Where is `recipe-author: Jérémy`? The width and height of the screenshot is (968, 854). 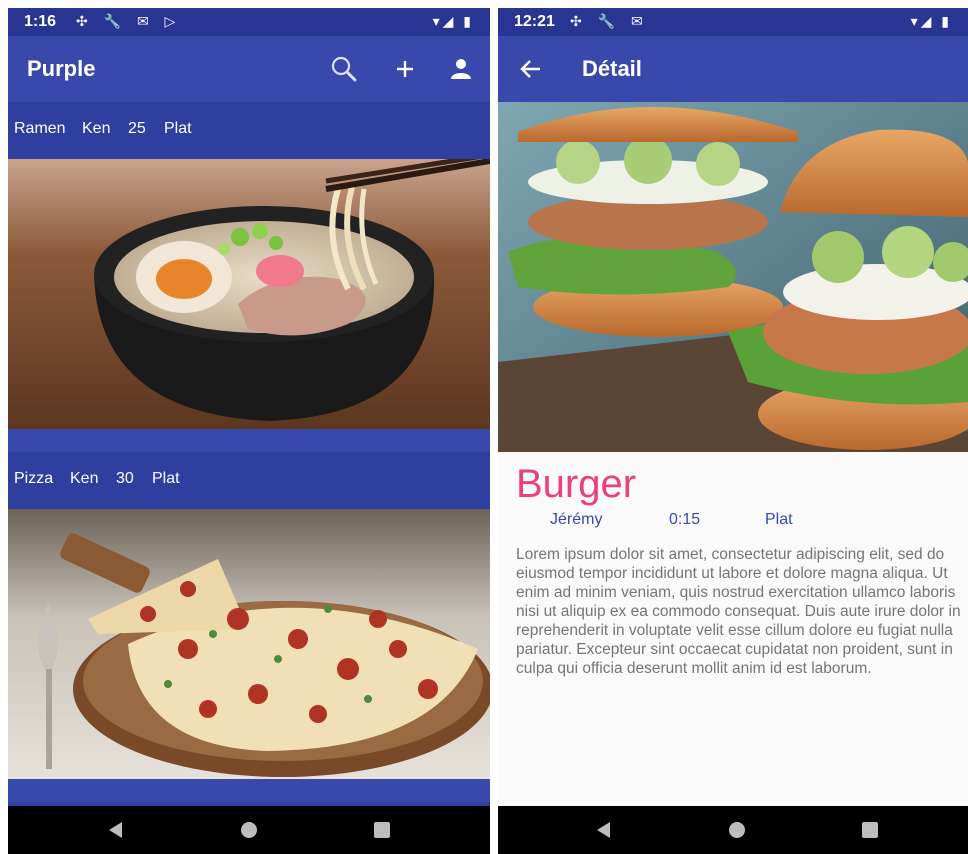 recipe-author: Jérémy is located at coordinates (576, 519).